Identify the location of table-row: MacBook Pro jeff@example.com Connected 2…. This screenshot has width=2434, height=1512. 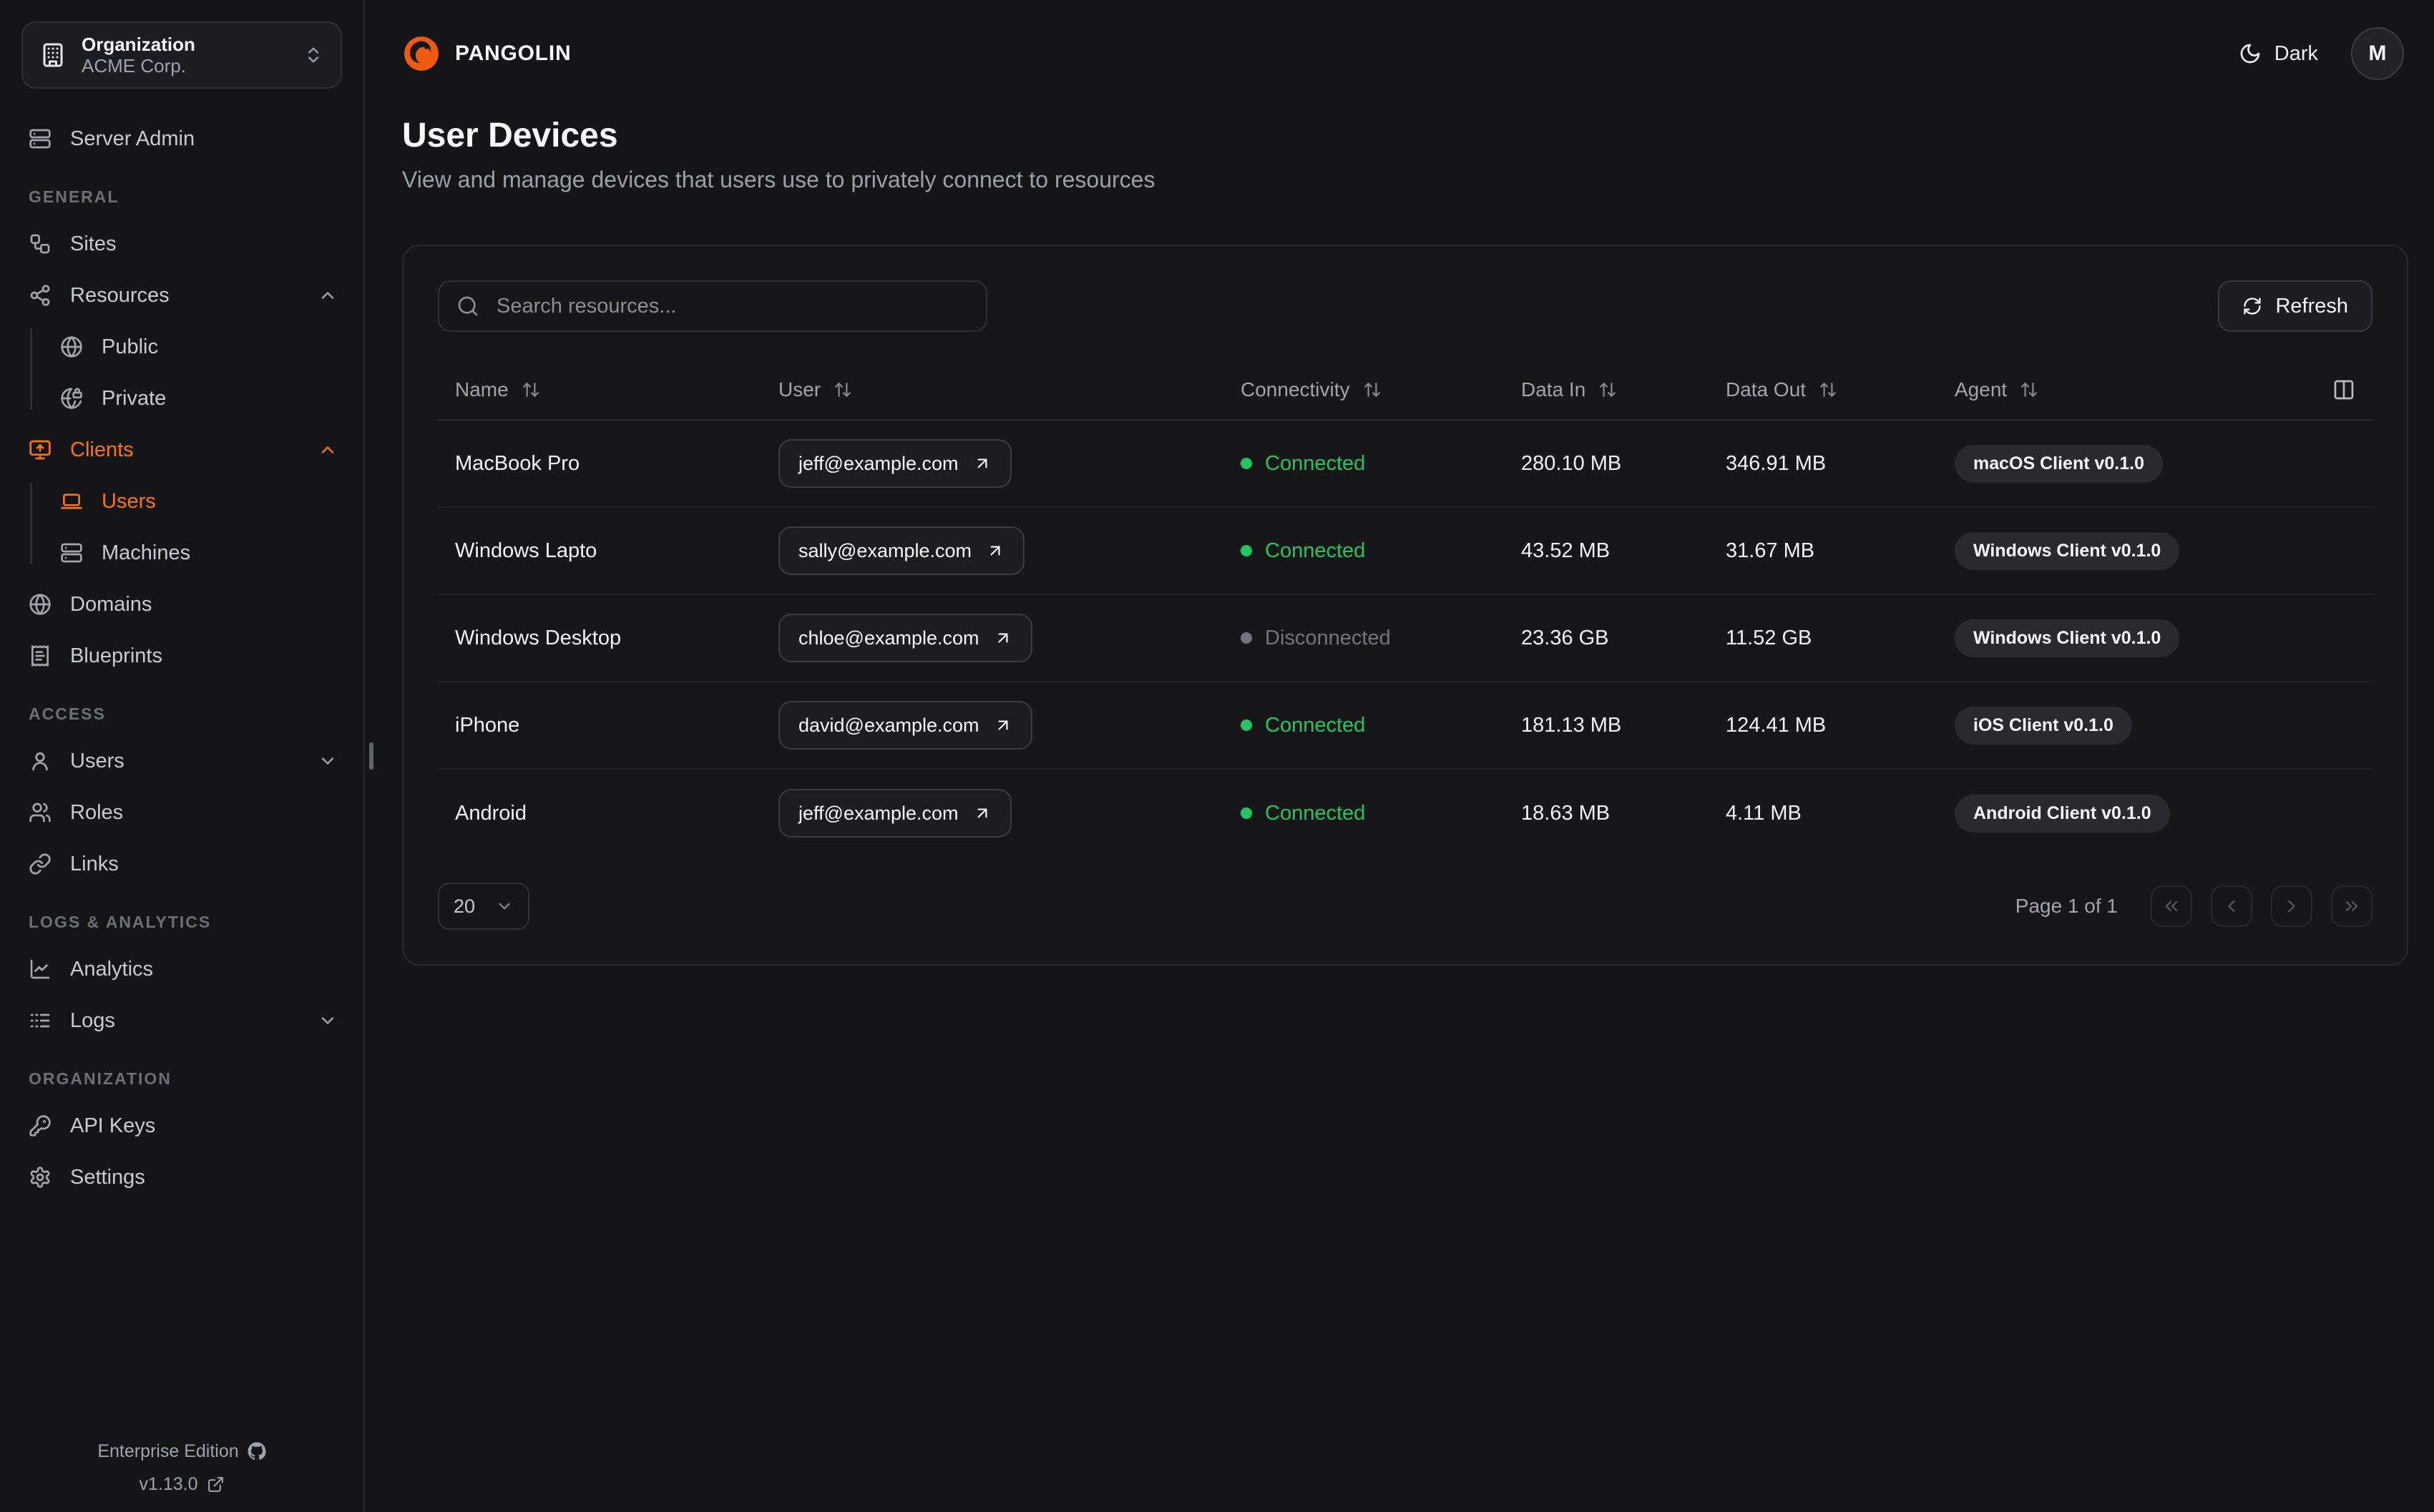
(1405, 464).